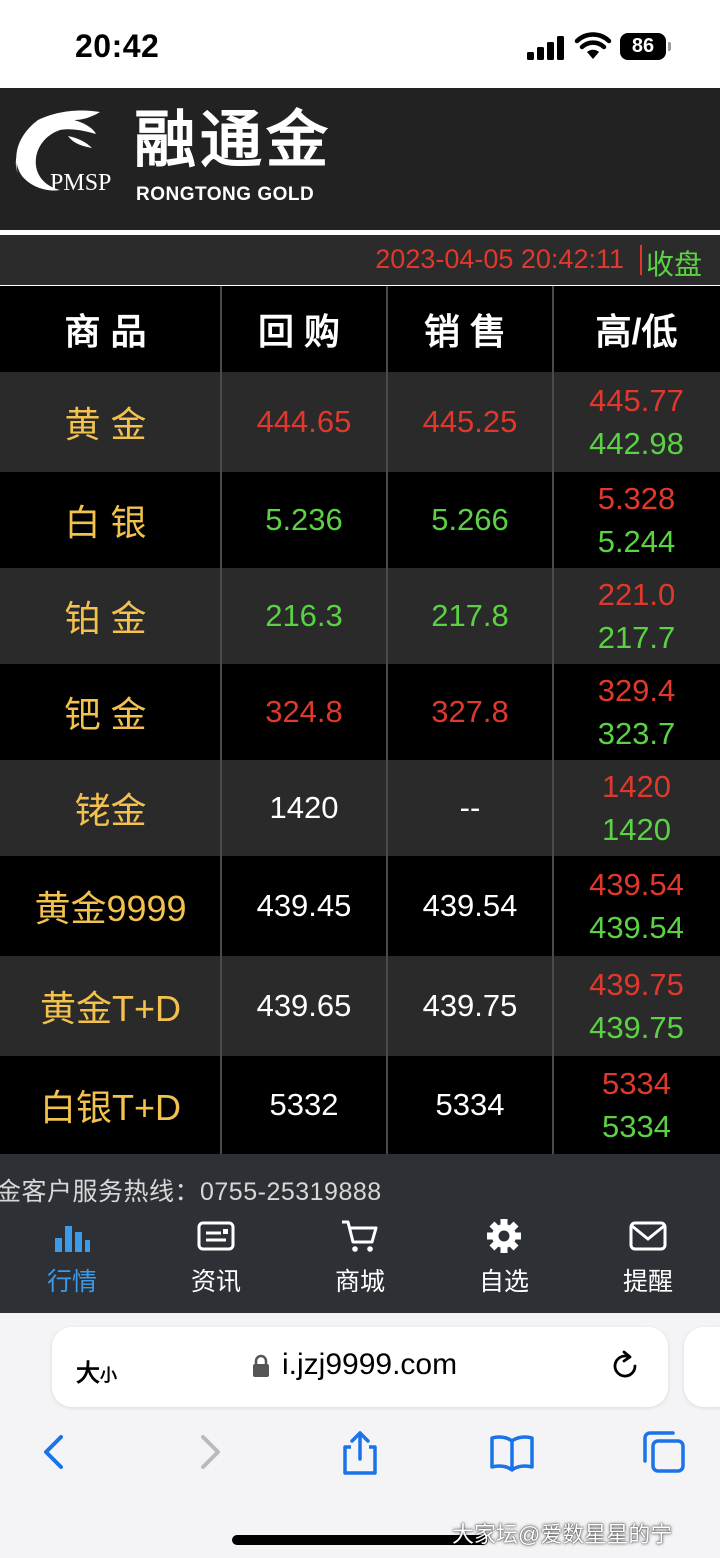 The height and width of the screenshot is (1558, 720). Describe the element at coordinates (304, 519) in the screenshot. I see `buyback-price: 5.236` at that location.